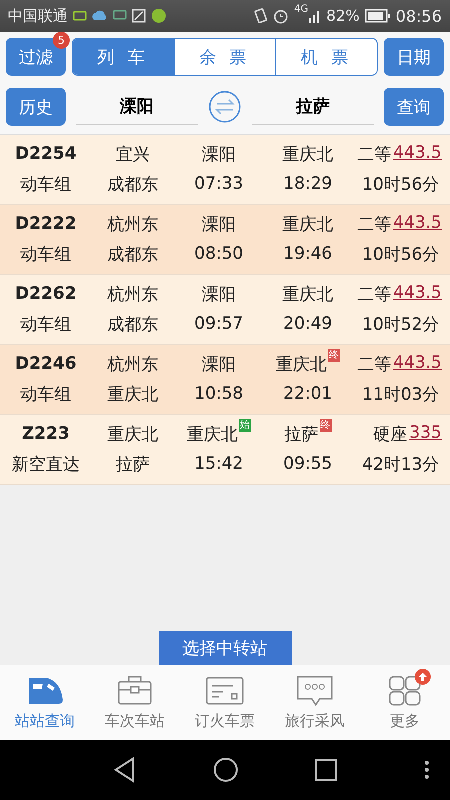 This screenshot has height=800, width=450. What do you see at coordinates (414, 107) in the screenshot?
I see `search-button: 查询` at bounding box center [414, 107].